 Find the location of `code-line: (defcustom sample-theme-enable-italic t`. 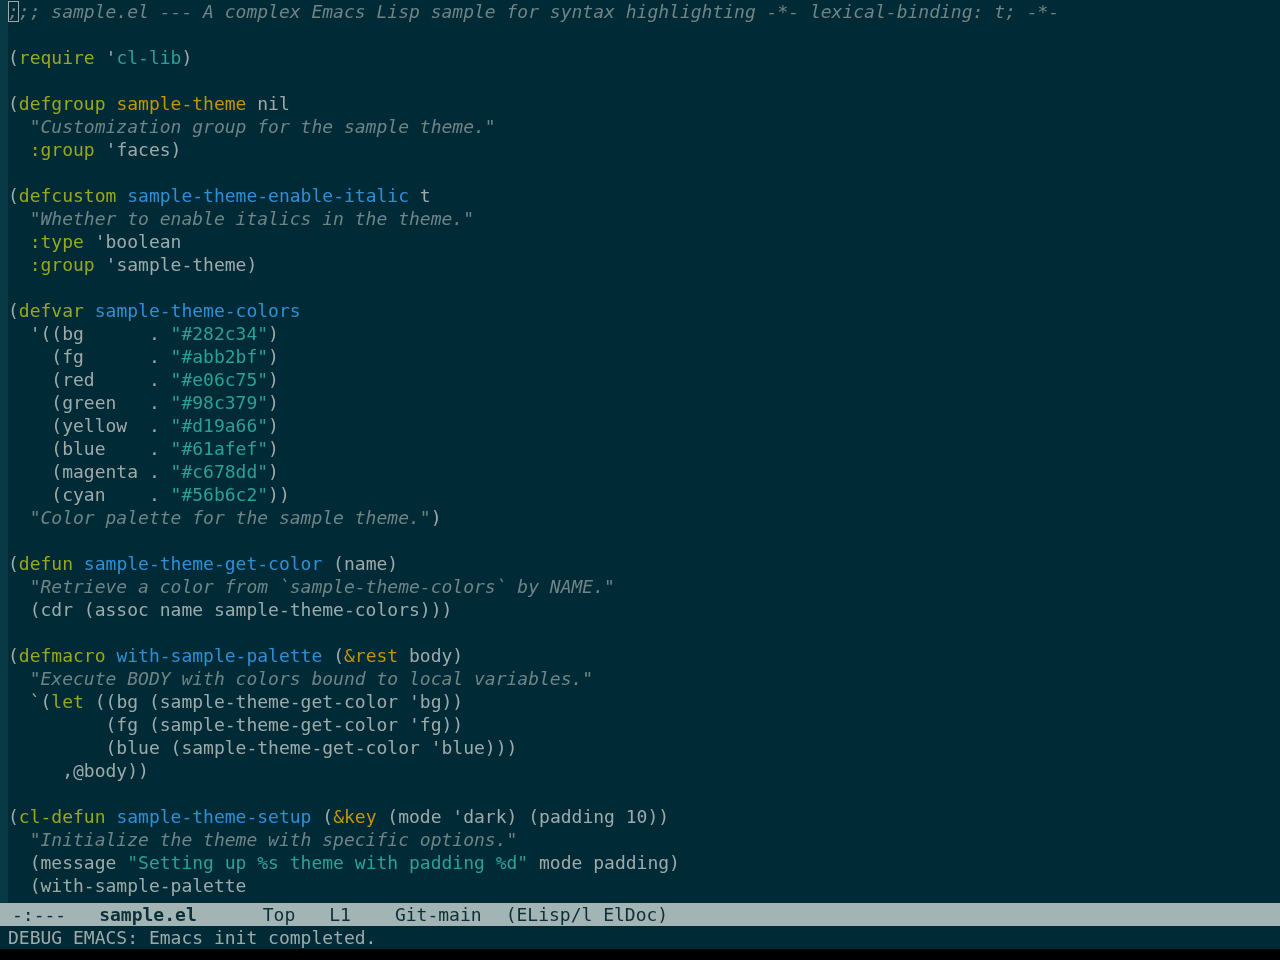

code-line: (defcustom sample-theme-enable-italic t is located at coordinates (219, 195).